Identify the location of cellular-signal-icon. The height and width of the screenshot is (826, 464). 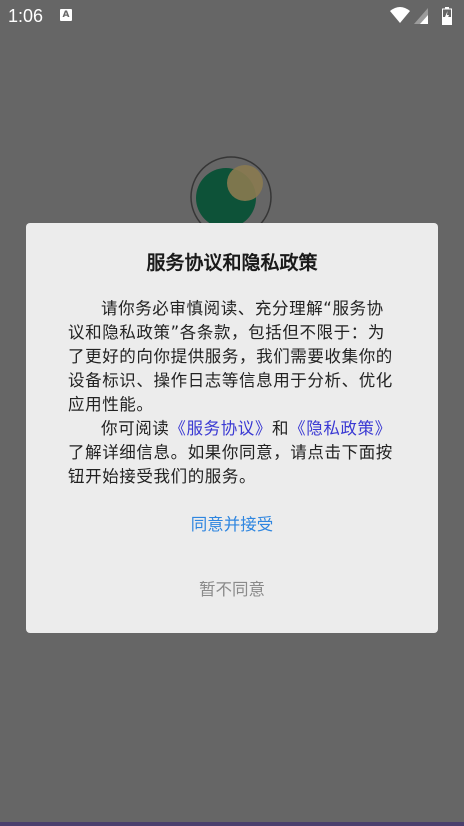
(421, 16).